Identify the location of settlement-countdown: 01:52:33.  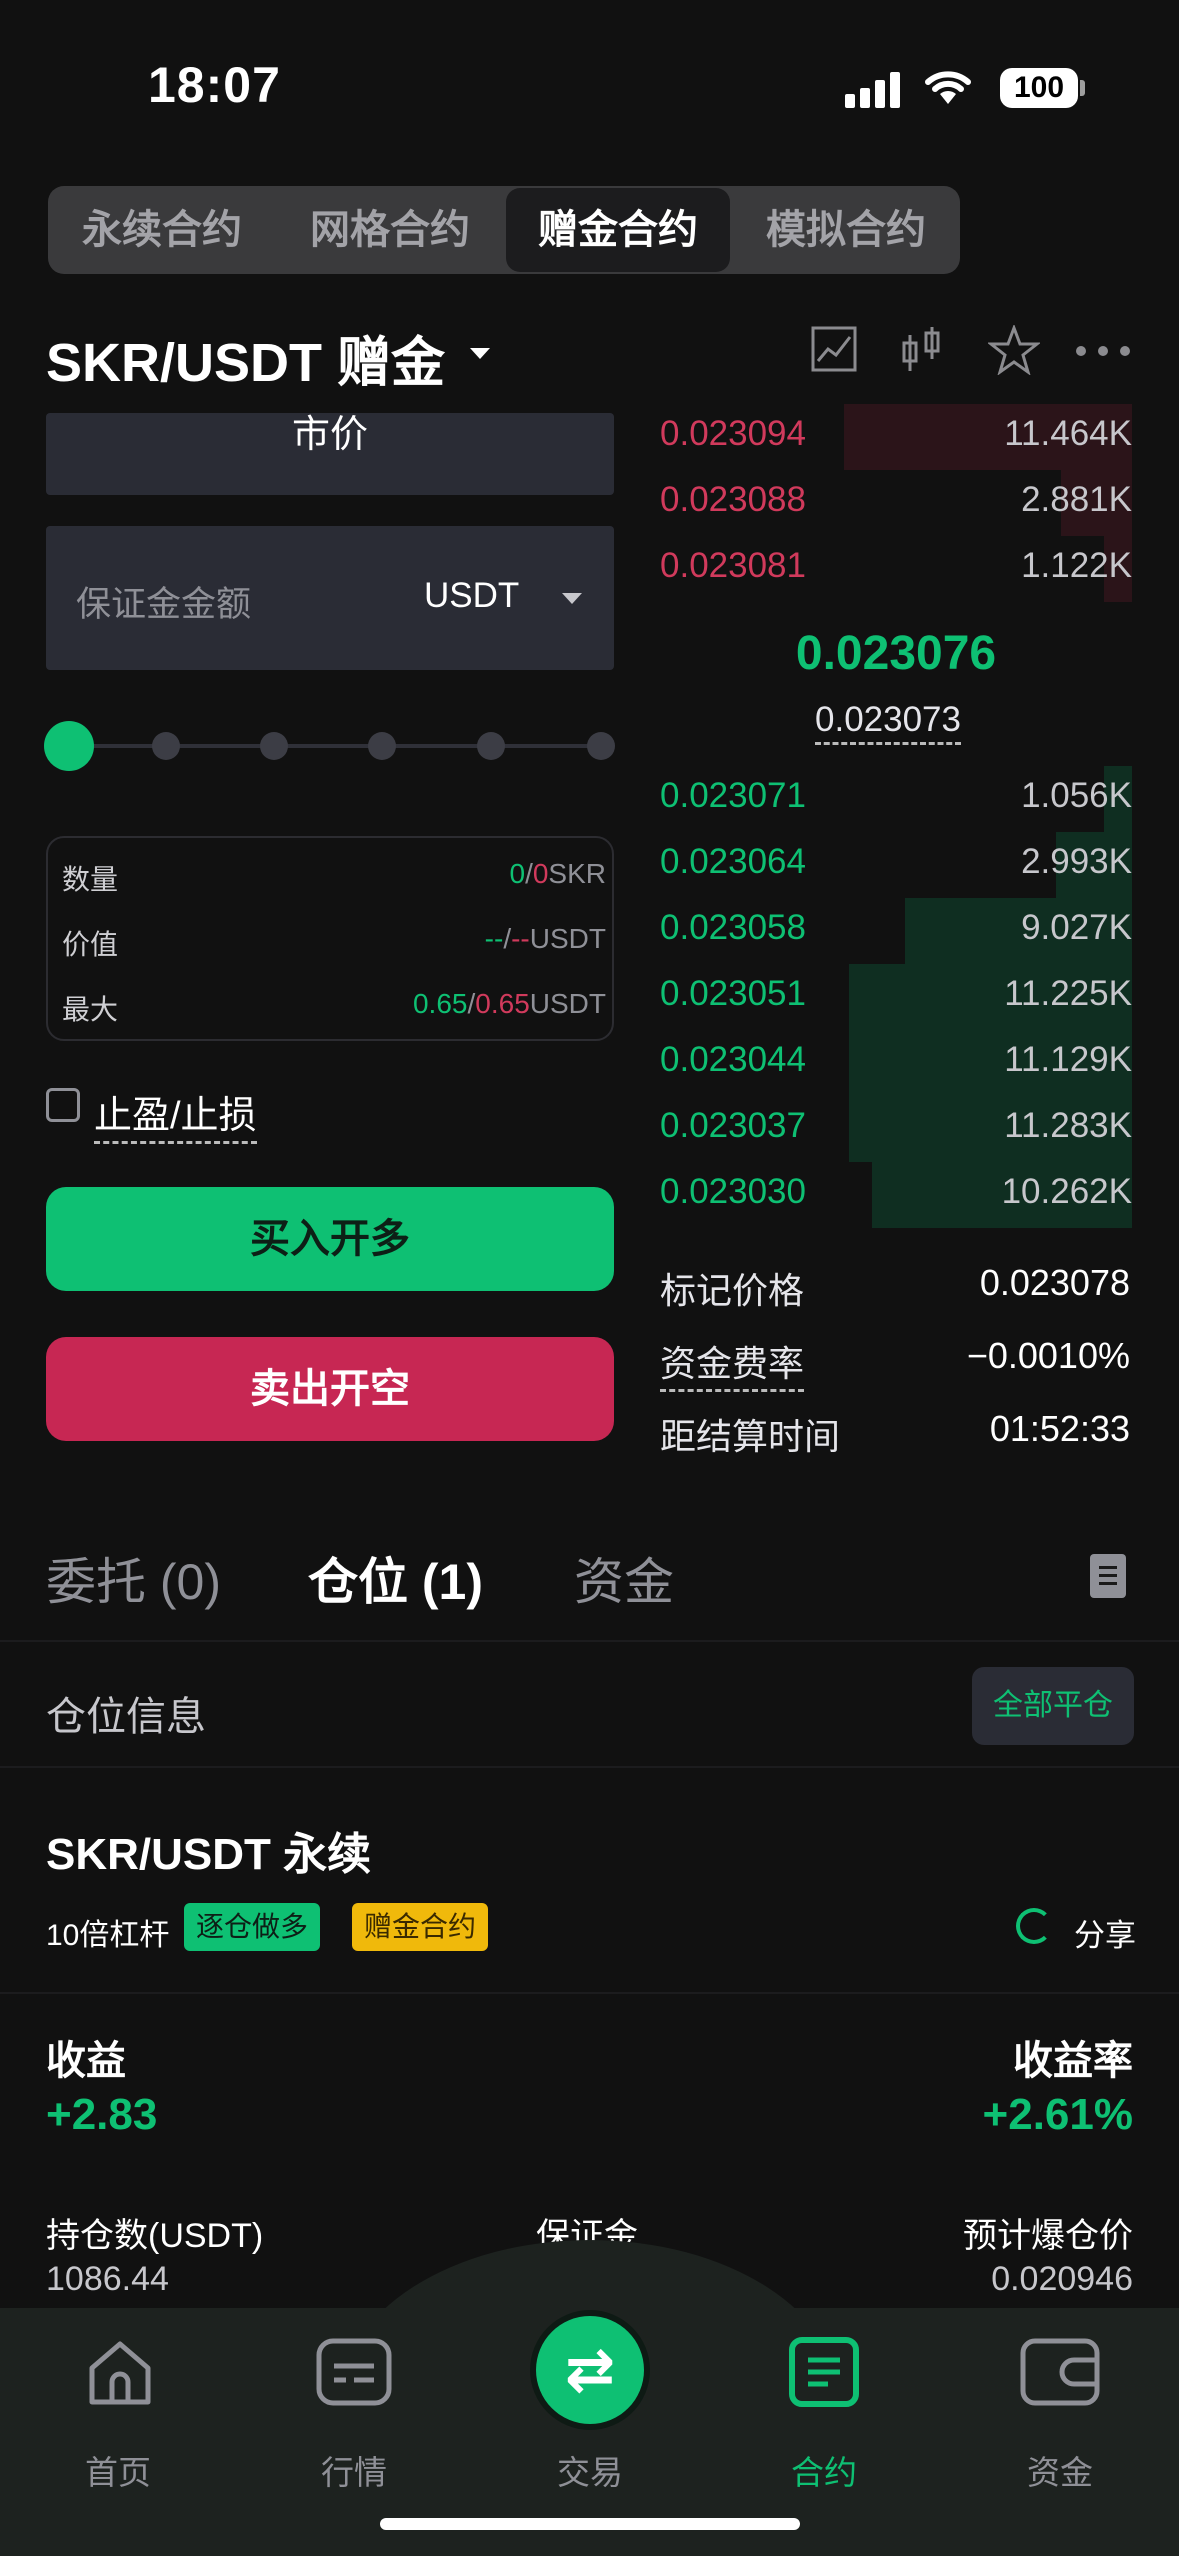
(1059, 1428).